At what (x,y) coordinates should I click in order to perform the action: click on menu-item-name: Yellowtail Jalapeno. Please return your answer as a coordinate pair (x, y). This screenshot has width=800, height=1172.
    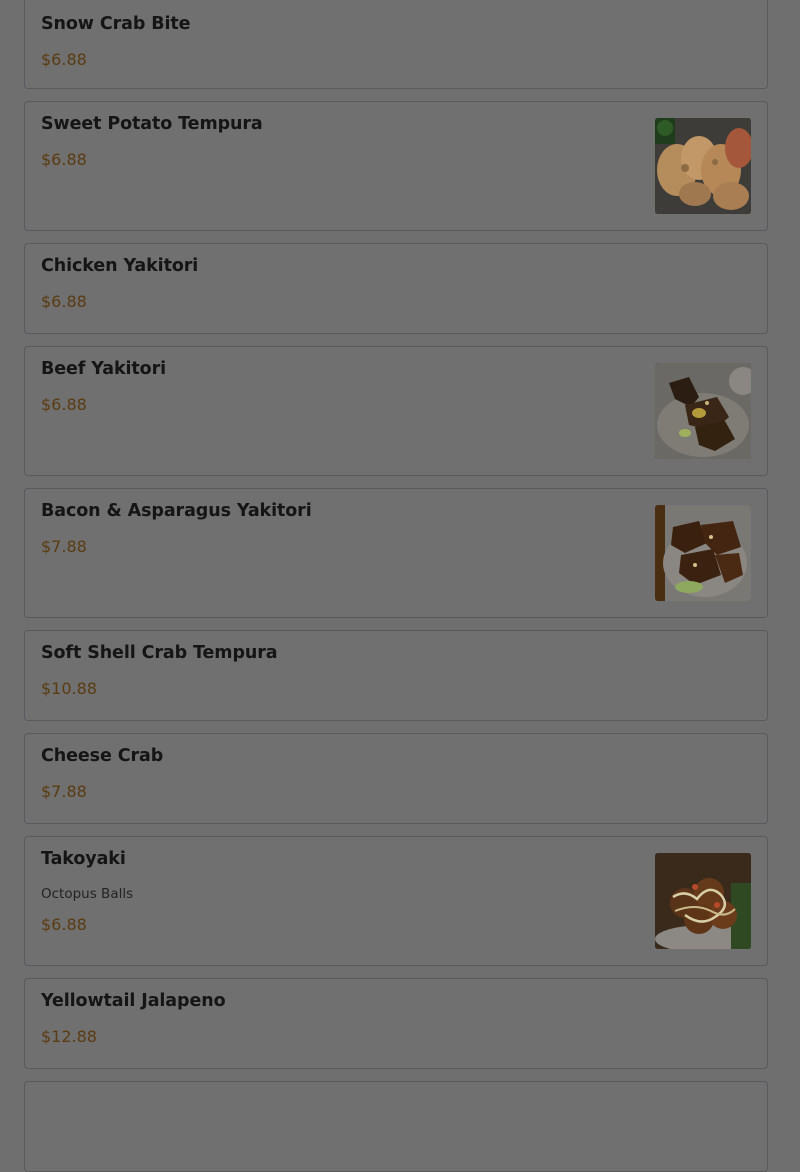
    Looking at the image, I should click on (133, 1001).